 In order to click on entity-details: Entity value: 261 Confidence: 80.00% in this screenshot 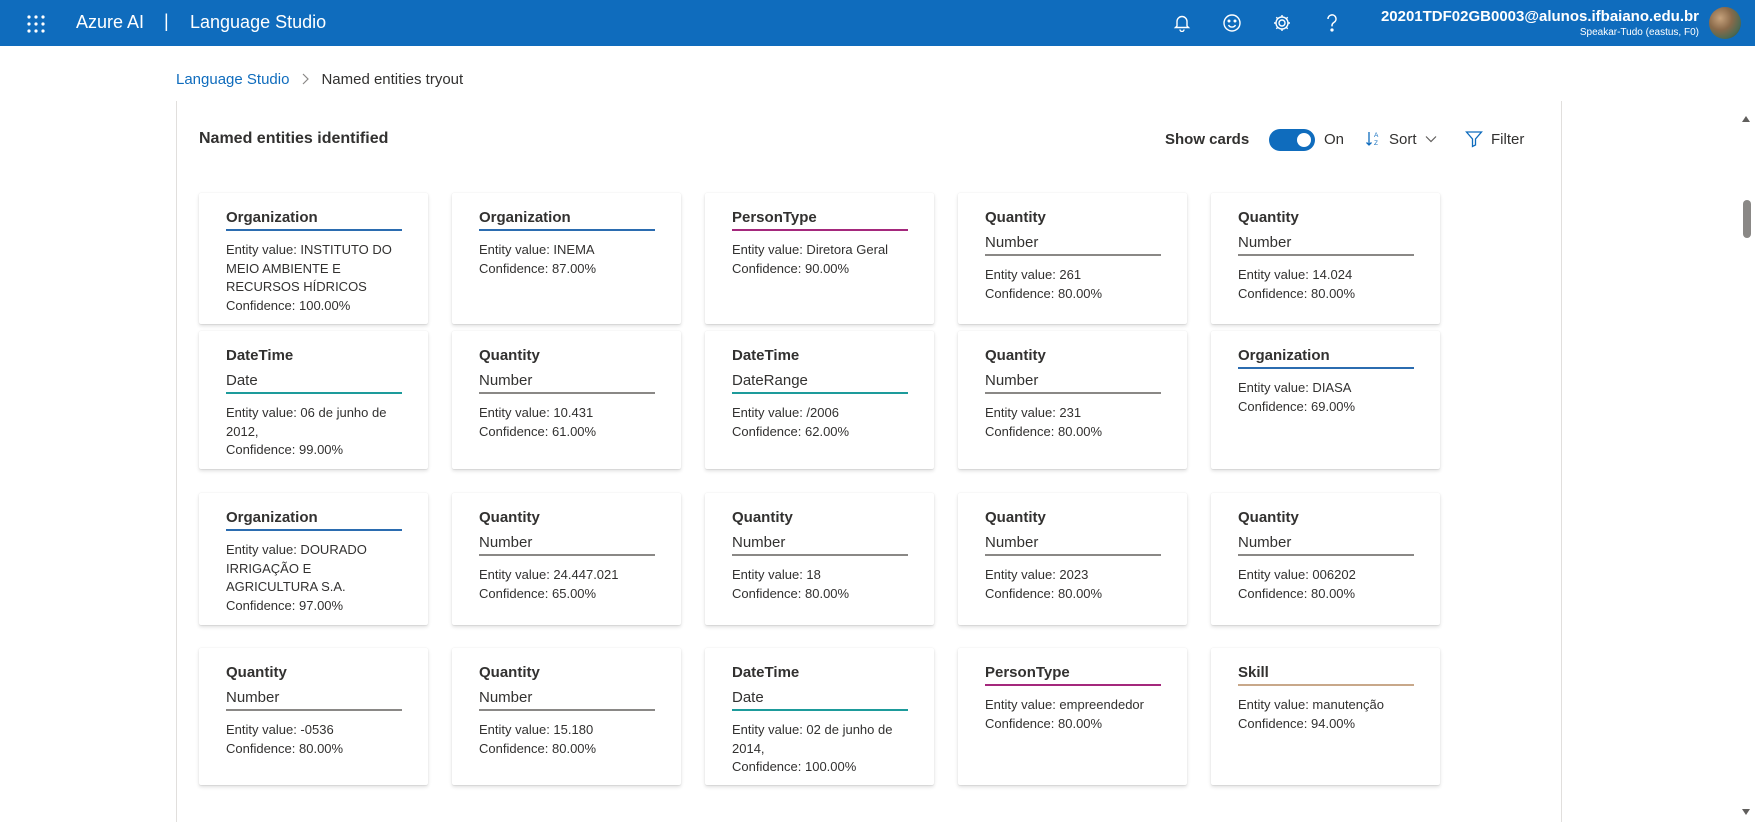, I will do `click(1073, 284)`.